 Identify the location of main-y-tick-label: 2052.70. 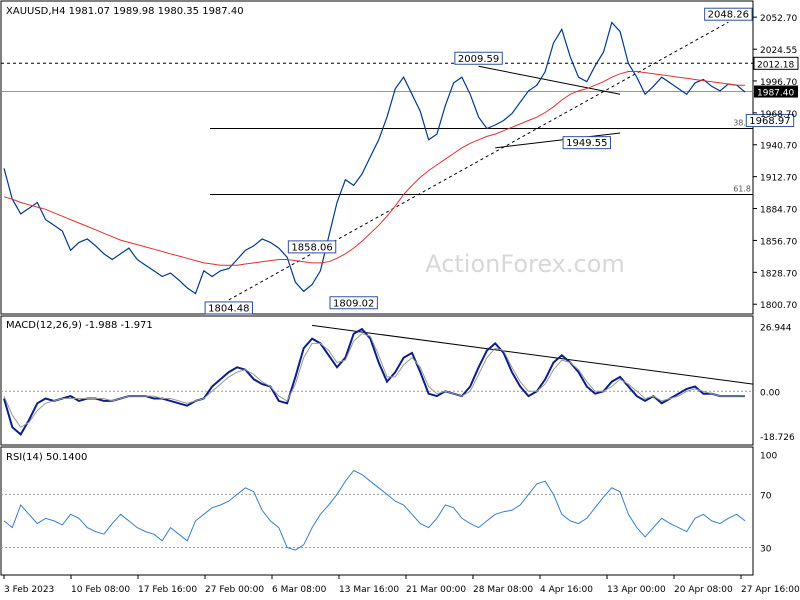
(778, 19).